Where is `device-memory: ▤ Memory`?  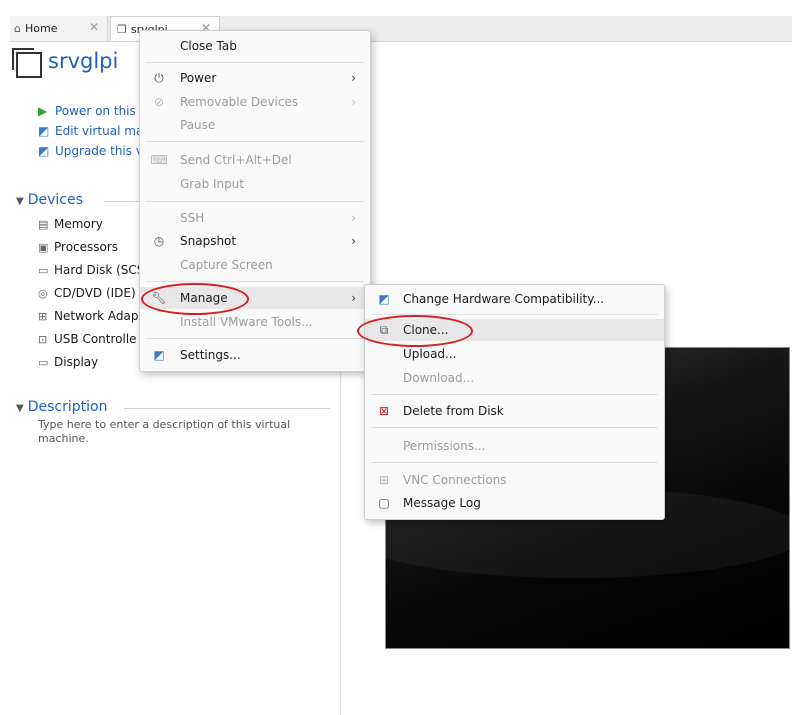
device-memory: ▤ Memory is located at coordinates (91, 224).